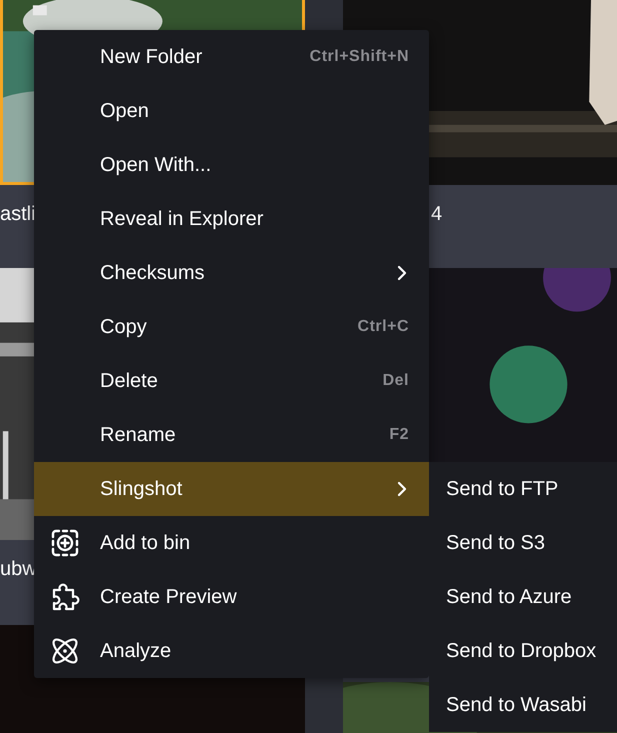 The height and width of the screenshot is (733, 617). What do you see at coordinates (523, 543) in the screenshot?
I see `menu-item: Send to S3` at bounding box center [523, 543].